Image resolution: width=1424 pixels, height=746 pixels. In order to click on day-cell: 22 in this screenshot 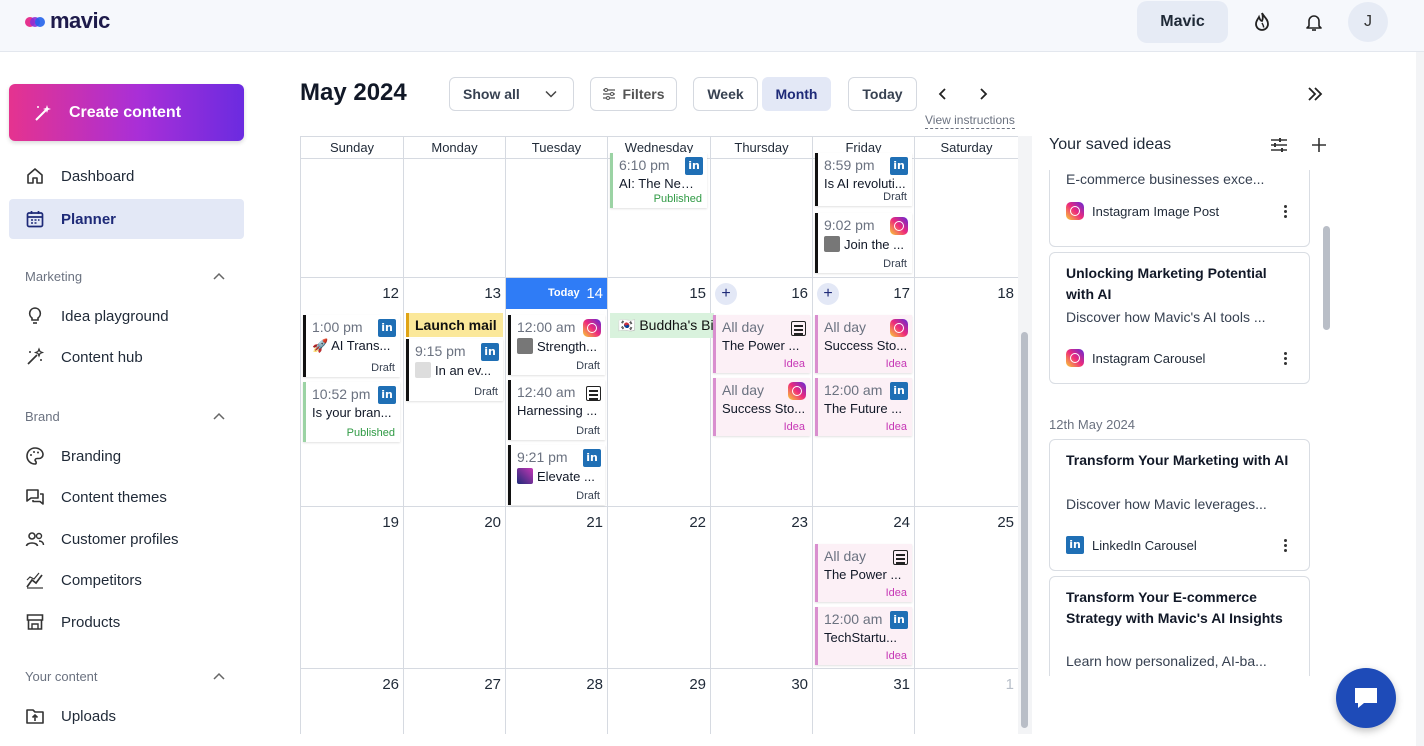, I will do `click(659, 588)`.